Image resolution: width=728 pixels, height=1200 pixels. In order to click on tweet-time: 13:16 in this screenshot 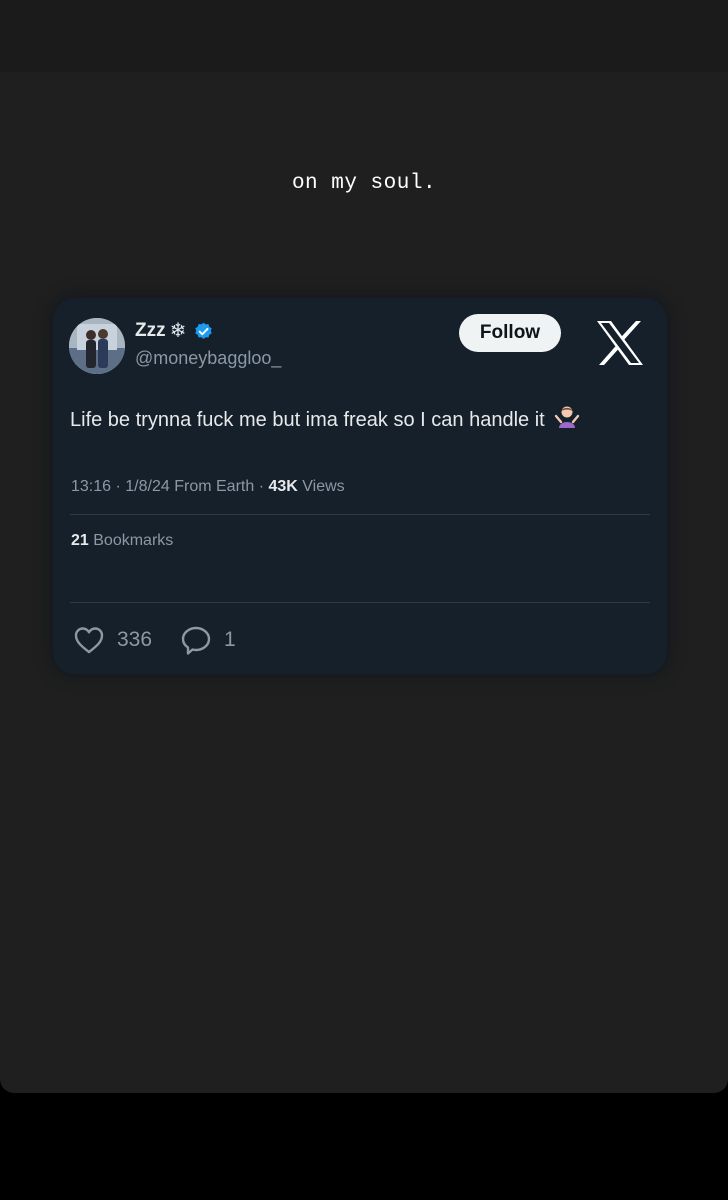, I will do `click(91, 486)`.